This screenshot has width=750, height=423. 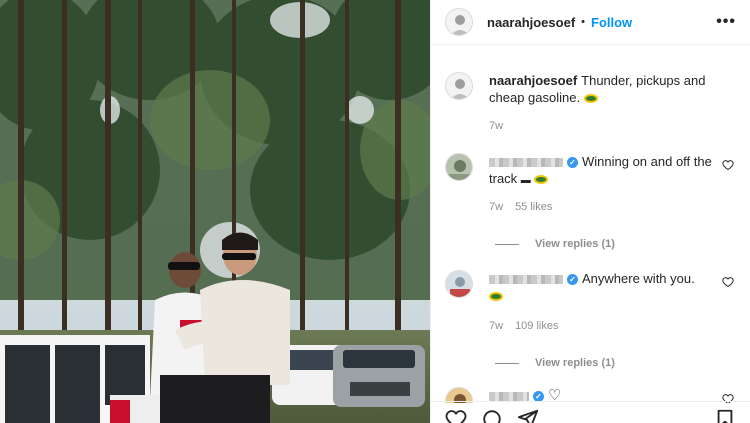 I want to click on post-header: naarahjoesoef • Follow •••, so click(x=590, y=22).